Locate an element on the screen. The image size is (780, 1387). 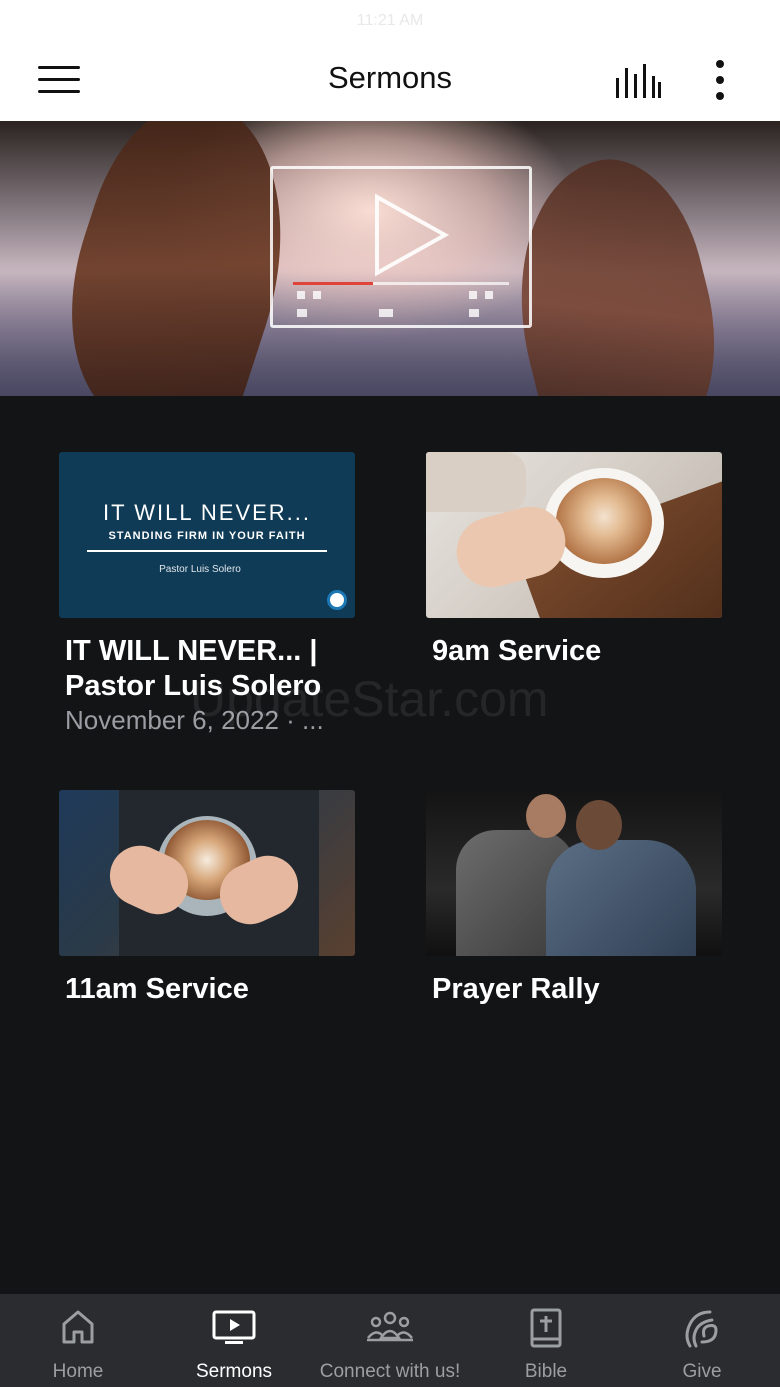
thumb-tagline: STANDING FIRM IN YOUR FAITH is located at coordinates (207, 536).